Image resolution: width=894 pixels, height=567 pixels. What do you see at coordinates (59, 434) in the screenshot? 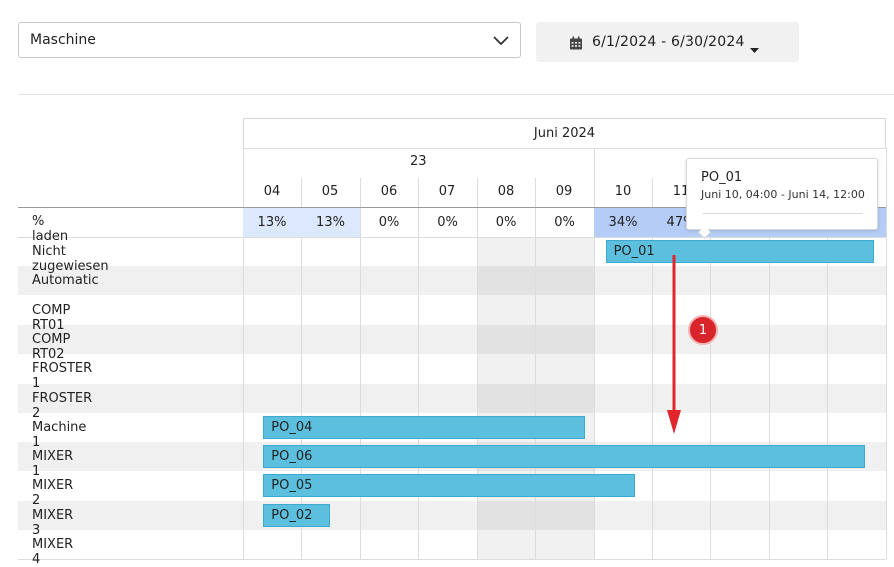
I see `row-label: Machine 1` at bounding box center [59, 434].